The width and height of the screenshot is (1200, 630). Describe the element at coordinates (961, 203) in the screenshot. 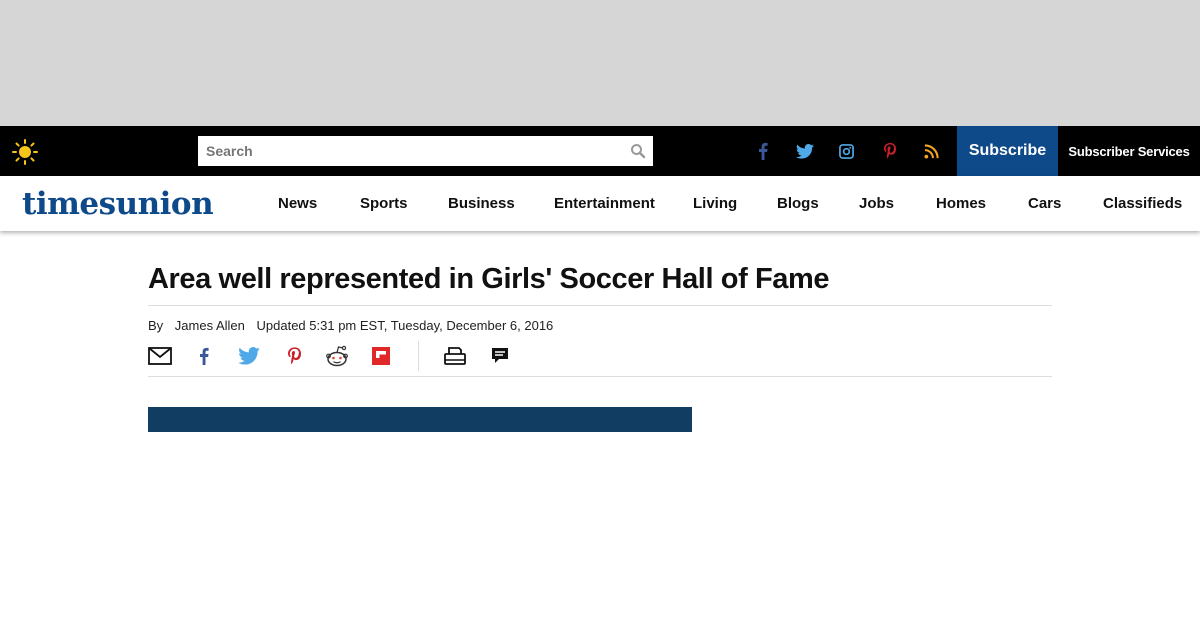

I see `nav-item-homes: Homes` at that location.